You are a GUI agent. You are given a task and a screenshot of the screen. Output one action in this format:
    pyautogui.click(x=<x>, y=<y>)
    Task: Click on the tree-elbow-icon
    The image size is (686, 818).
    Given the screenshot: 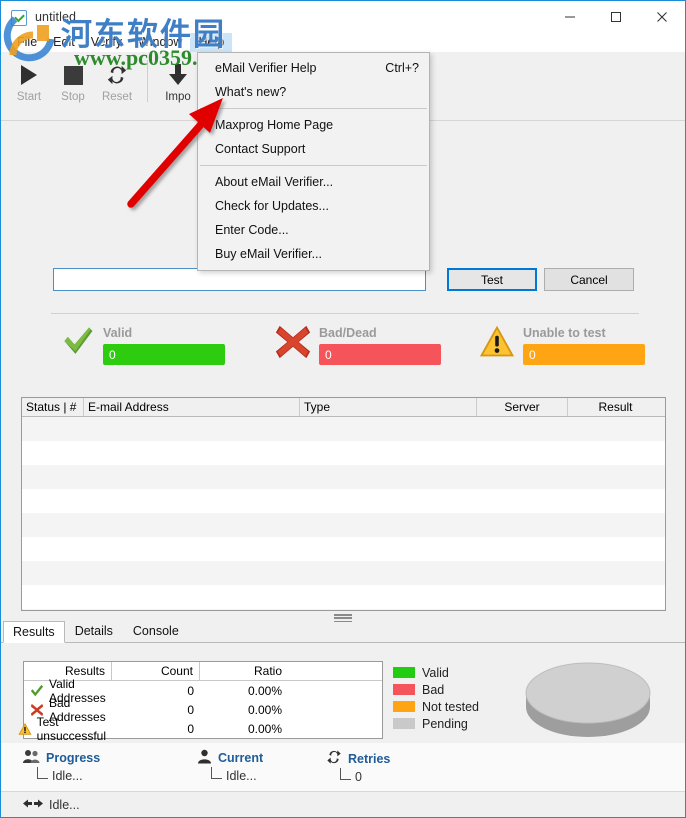 What is the action you would take?
    pyautogui.click(x=345, y=774)
    